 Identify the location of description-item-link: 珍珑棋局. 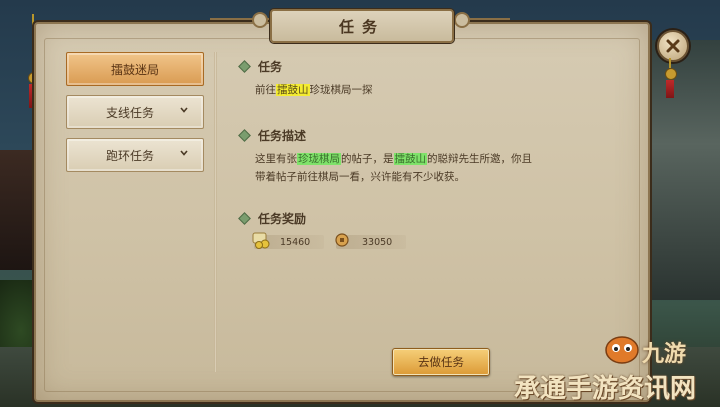
(319, 159).